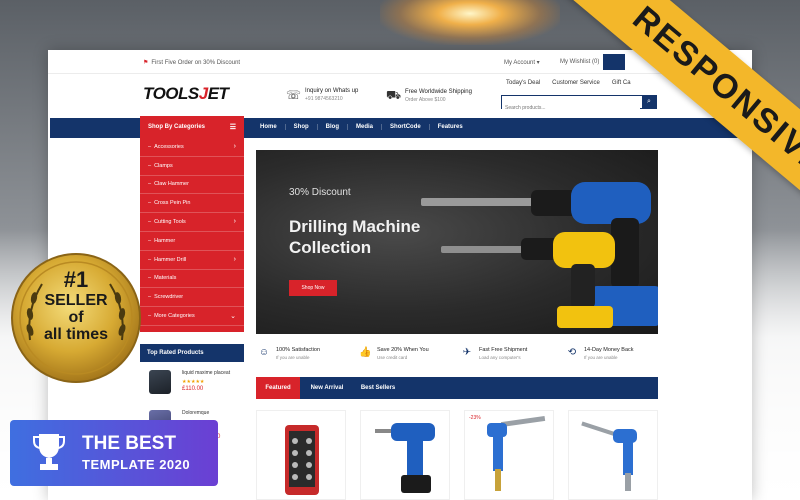 The height and width of the screenshot is (500, 800). Describe the element at coordinates (49, 452) in the screenshot. I see `trophy-icon` at that location.